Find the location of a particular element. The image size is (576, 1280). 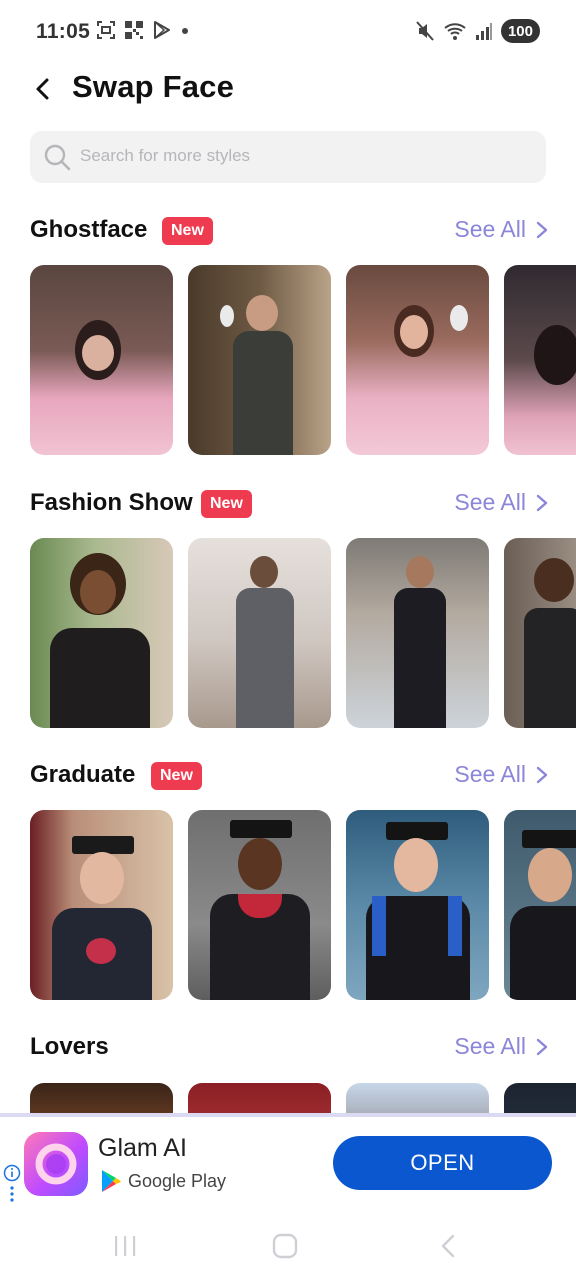

app-ring-icon is located at coordinates (56, 1164).